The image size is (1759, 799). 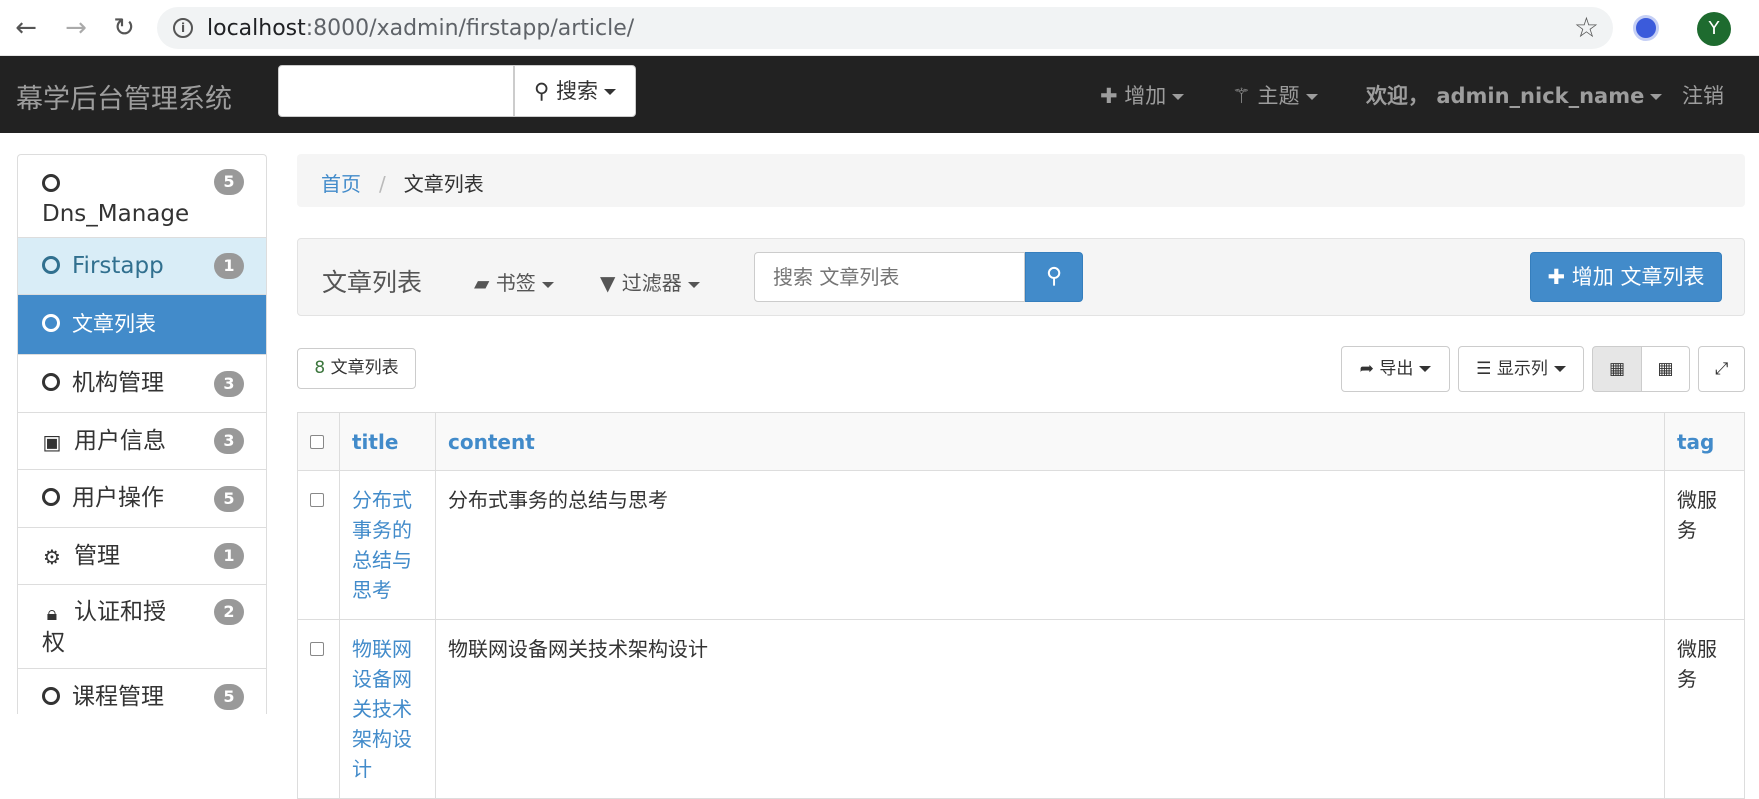 I want to click on list-search-input, so click(x=889, y=277).